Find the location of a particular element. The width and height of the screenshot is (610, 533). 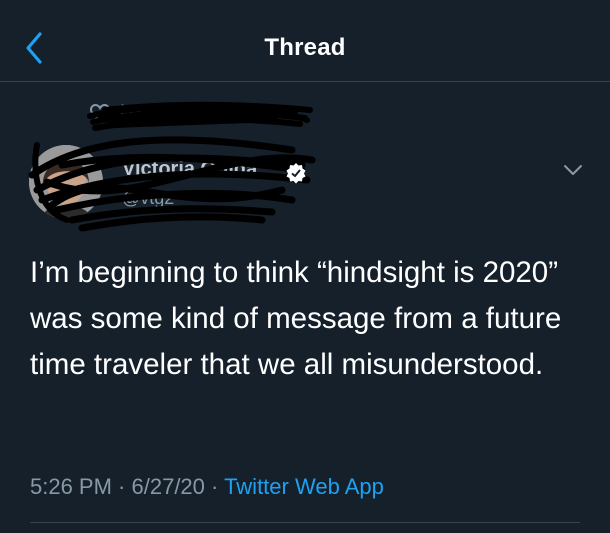

tweet-menu-button is located at coordinates (573, 170).